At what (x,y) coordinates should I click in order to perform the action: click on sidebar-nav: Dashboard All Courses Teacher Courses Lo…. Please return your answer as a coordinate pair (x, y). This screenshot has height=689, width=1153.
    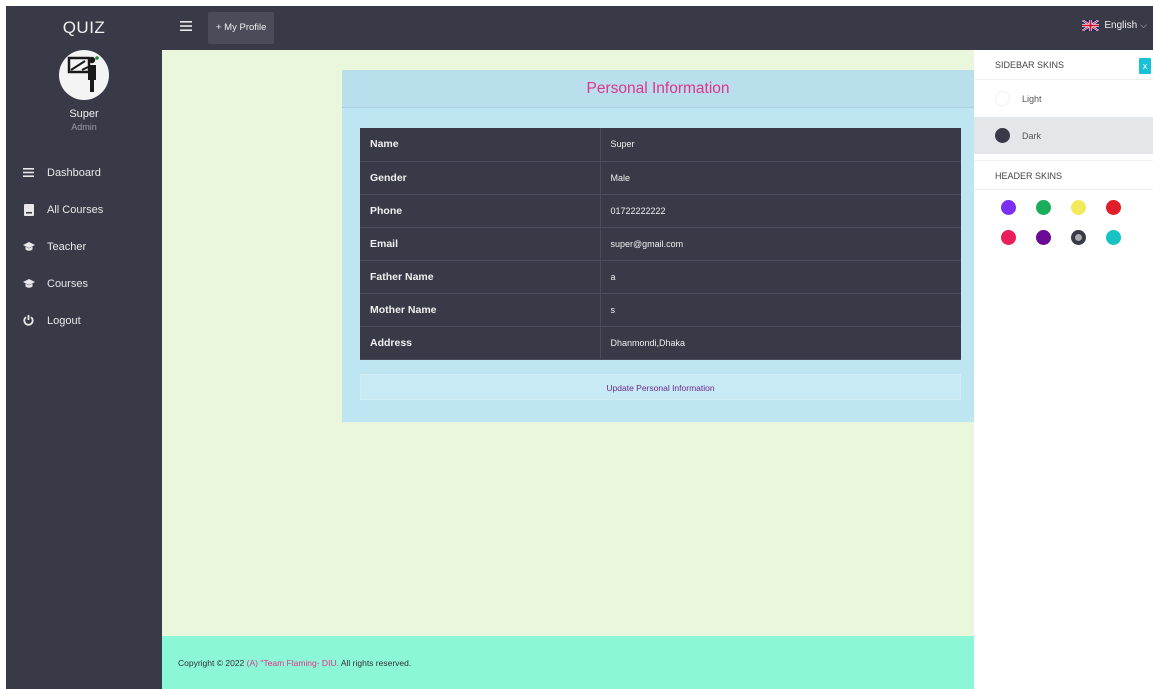
    Looking at the image, I should click on (84, 246).